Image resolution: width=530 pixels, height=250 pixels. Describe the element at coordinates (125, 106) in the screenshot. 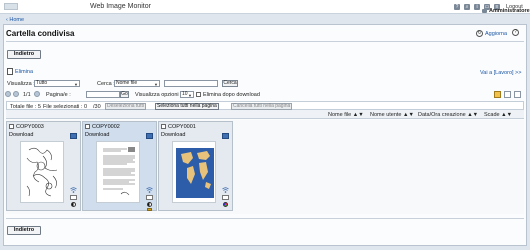

I see `deselect-all-button: Deseleziona tutti` at that location.